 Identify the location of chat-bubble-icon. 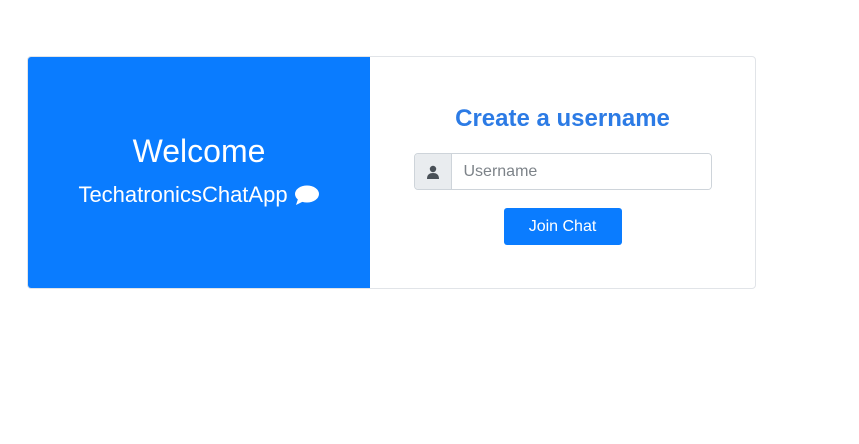
(307, 195).